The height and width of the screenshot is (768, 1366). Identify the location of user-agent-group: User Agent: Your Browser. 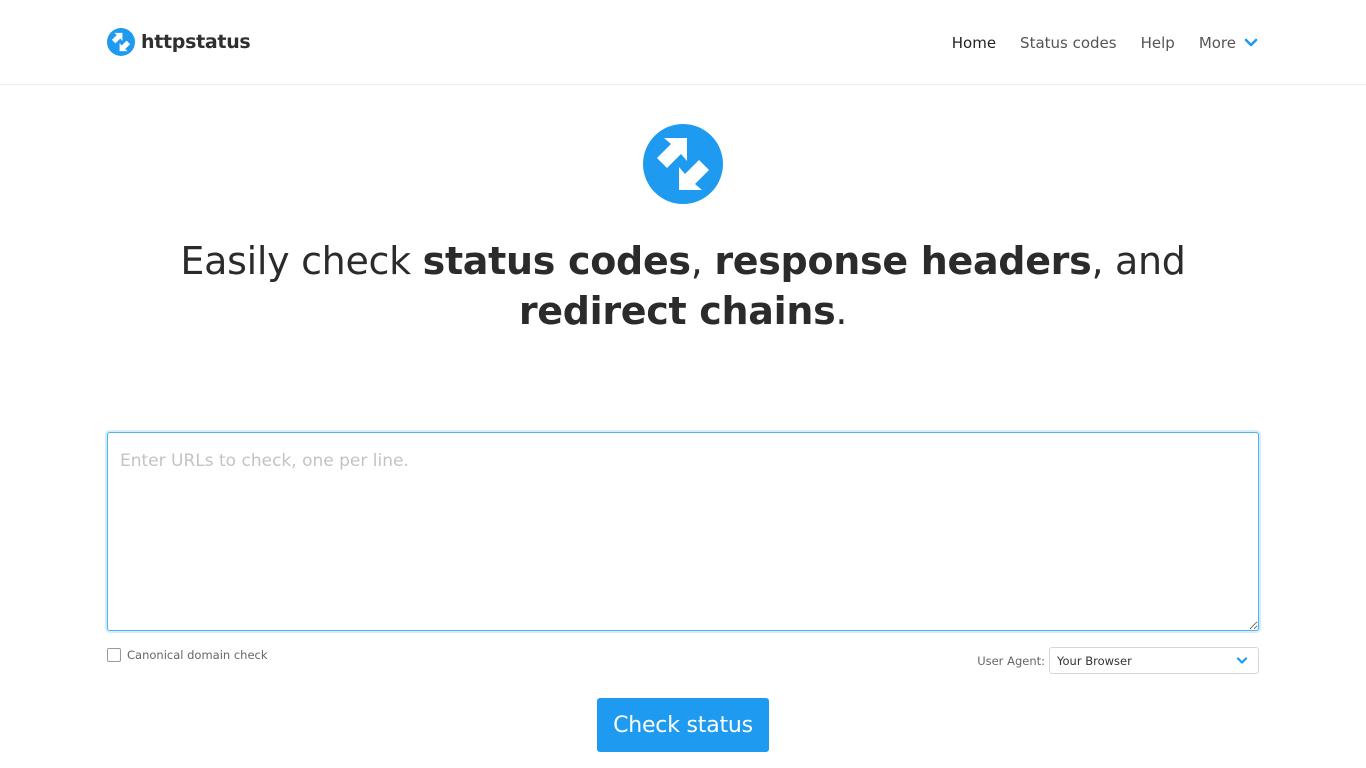
(1118, 660).